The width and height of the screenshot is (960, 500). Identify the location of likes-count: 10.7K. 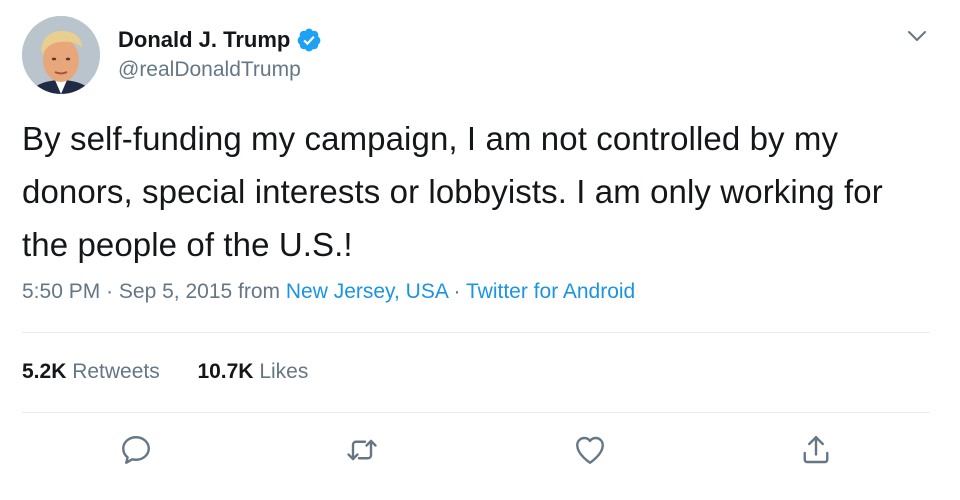
(225, 371).